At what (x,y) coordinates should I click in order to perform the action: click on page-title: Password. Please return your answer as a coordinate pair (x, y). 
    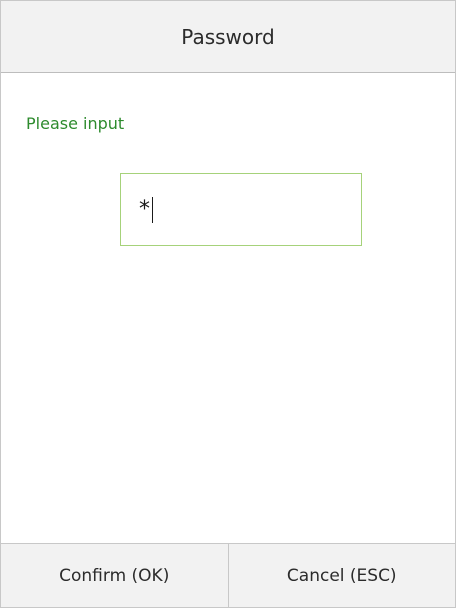
    Looking at the image, I should click on (228, 36).